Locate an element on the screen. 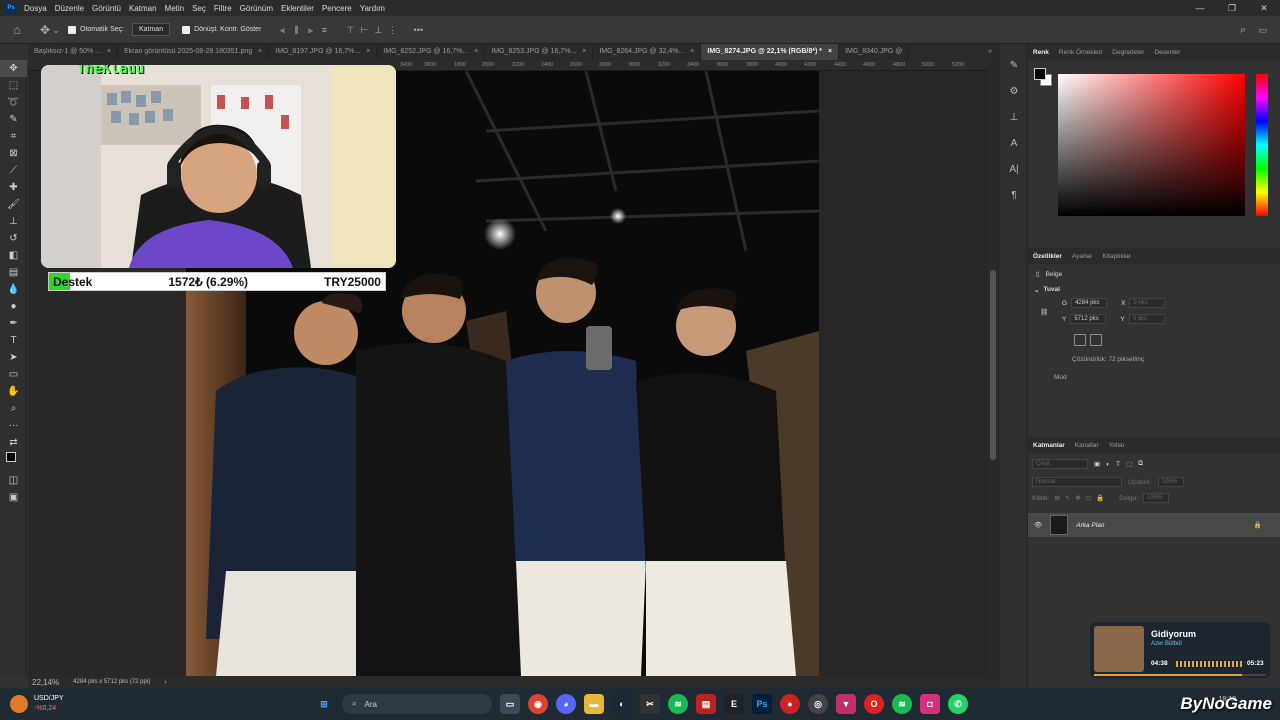 Image resolution: width=1280 pixels, height=720 pixels. tab-properties: Özellikler is located at coordinates (1047, 256).